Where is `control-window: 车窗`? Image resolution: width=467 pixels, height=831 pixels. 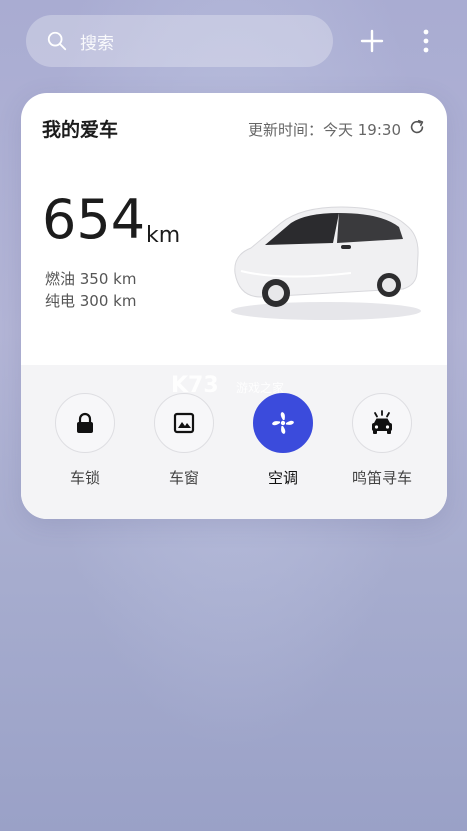 control-window: 车窗 is located at coordinates (184, 440).